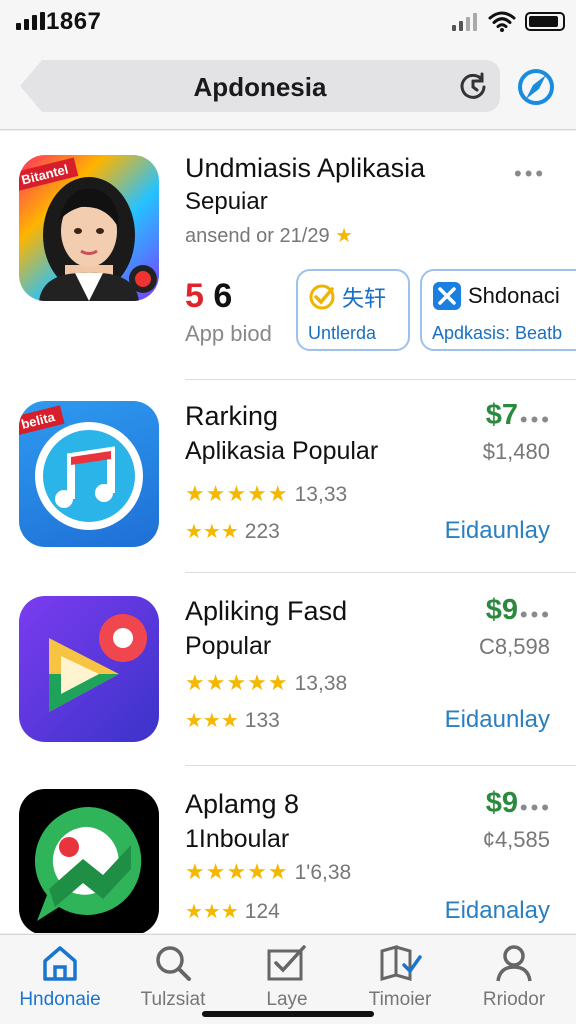 This screenshot has height=1024, width=576. I want to click on tab-library: Timoier, so click(400, 977).